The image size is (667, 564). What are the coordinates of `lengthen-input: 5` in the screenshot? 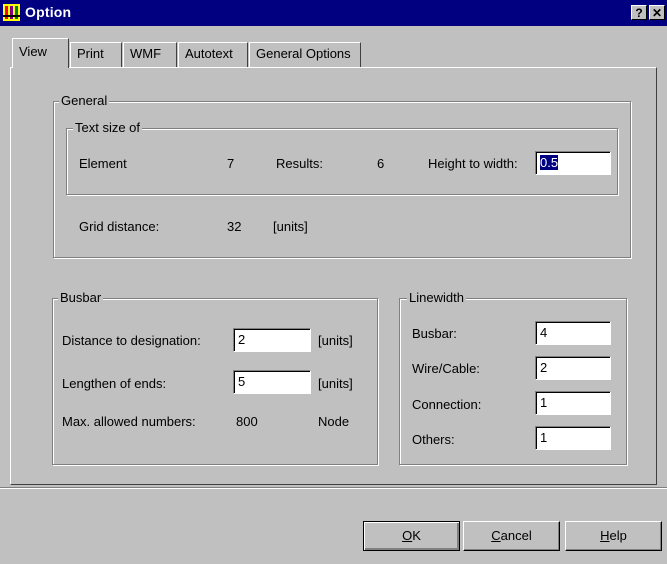 It's located at (272, 382).